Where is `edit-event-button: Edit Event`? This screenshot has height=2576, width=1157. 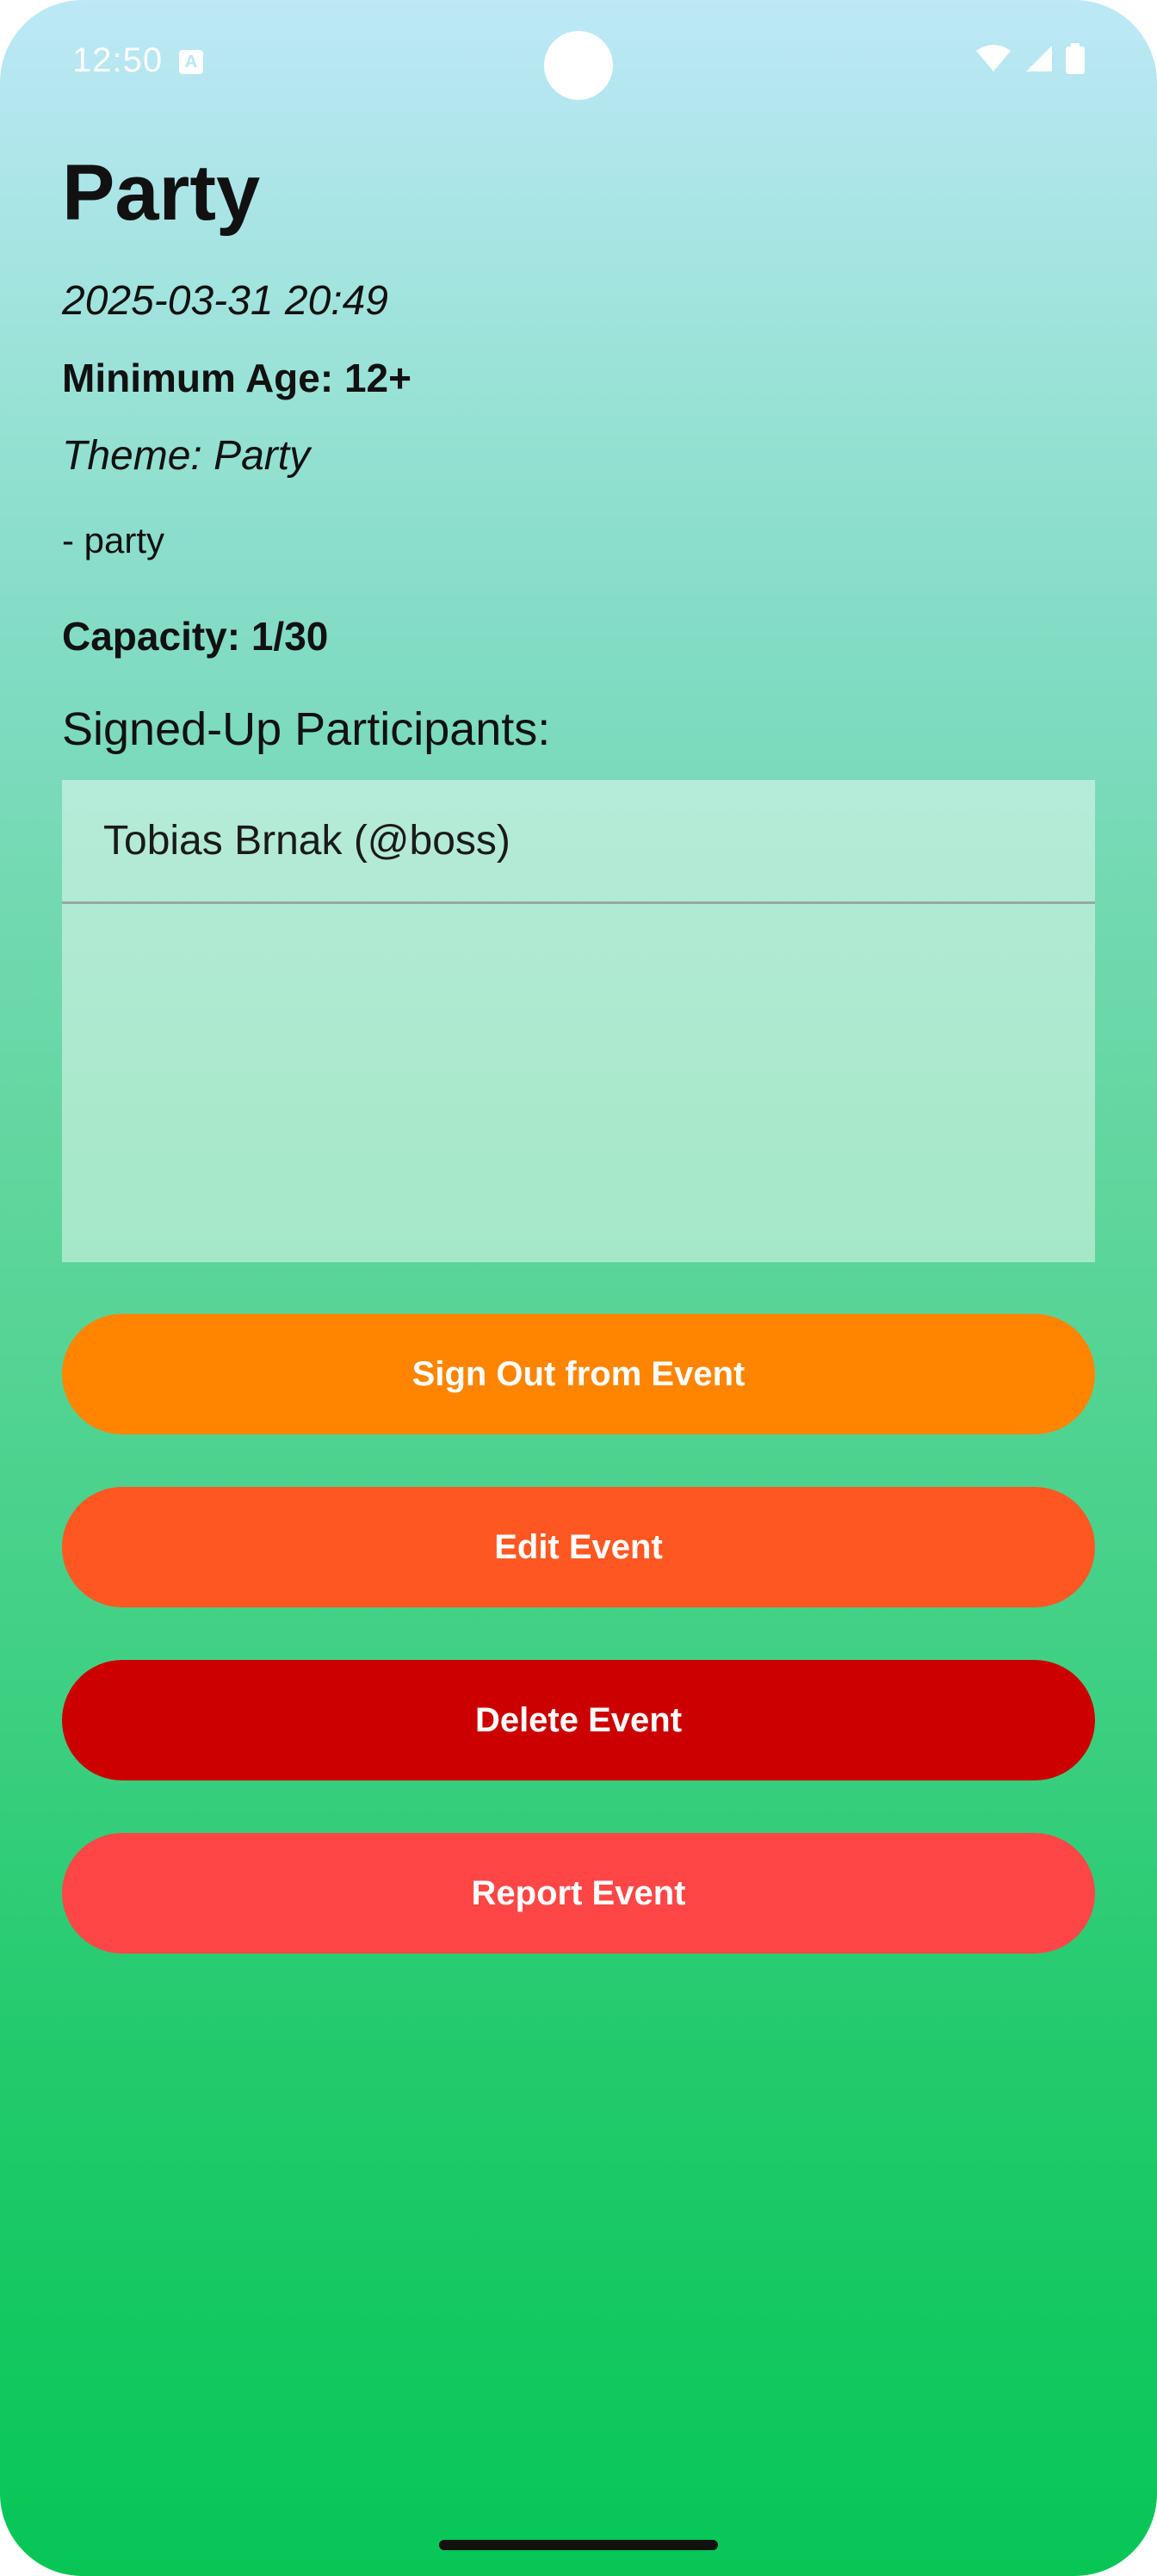 edit-event-button: Edit Event is located at coordinates (579, 1547).